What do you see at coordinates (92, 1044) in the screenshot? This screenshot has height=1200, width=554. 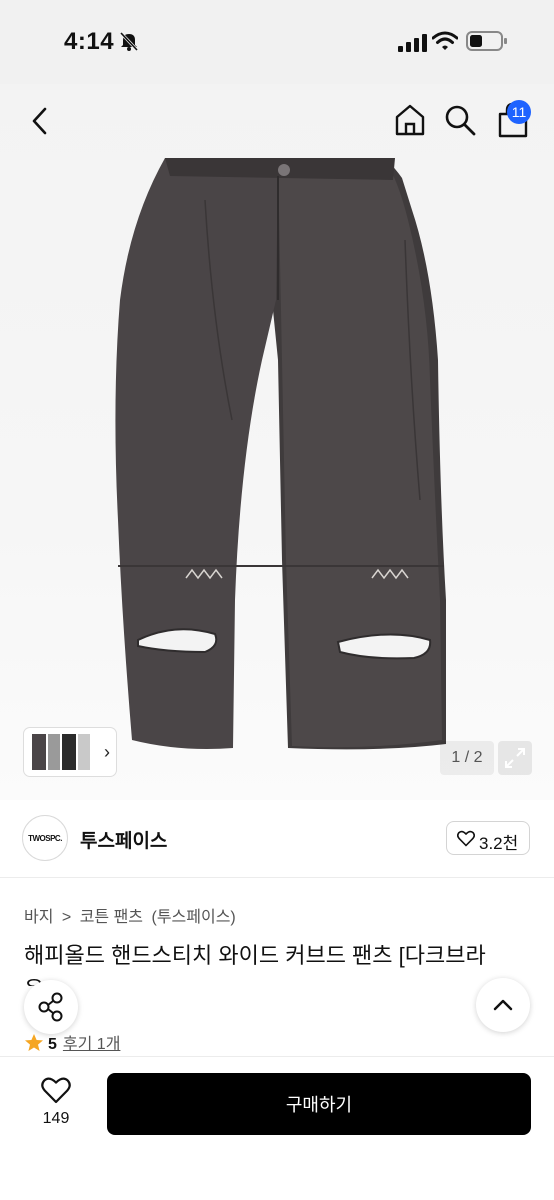 I see `review-count-link: 후기 1개` at bounding box center [92, 1044].